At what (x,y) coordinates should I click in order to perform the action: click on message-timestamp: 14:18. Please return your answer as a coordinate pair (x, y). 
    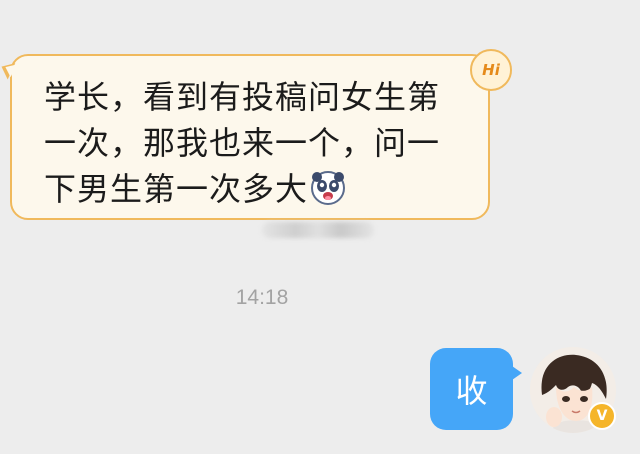
    Looking at the image, I should click on (262, 297).